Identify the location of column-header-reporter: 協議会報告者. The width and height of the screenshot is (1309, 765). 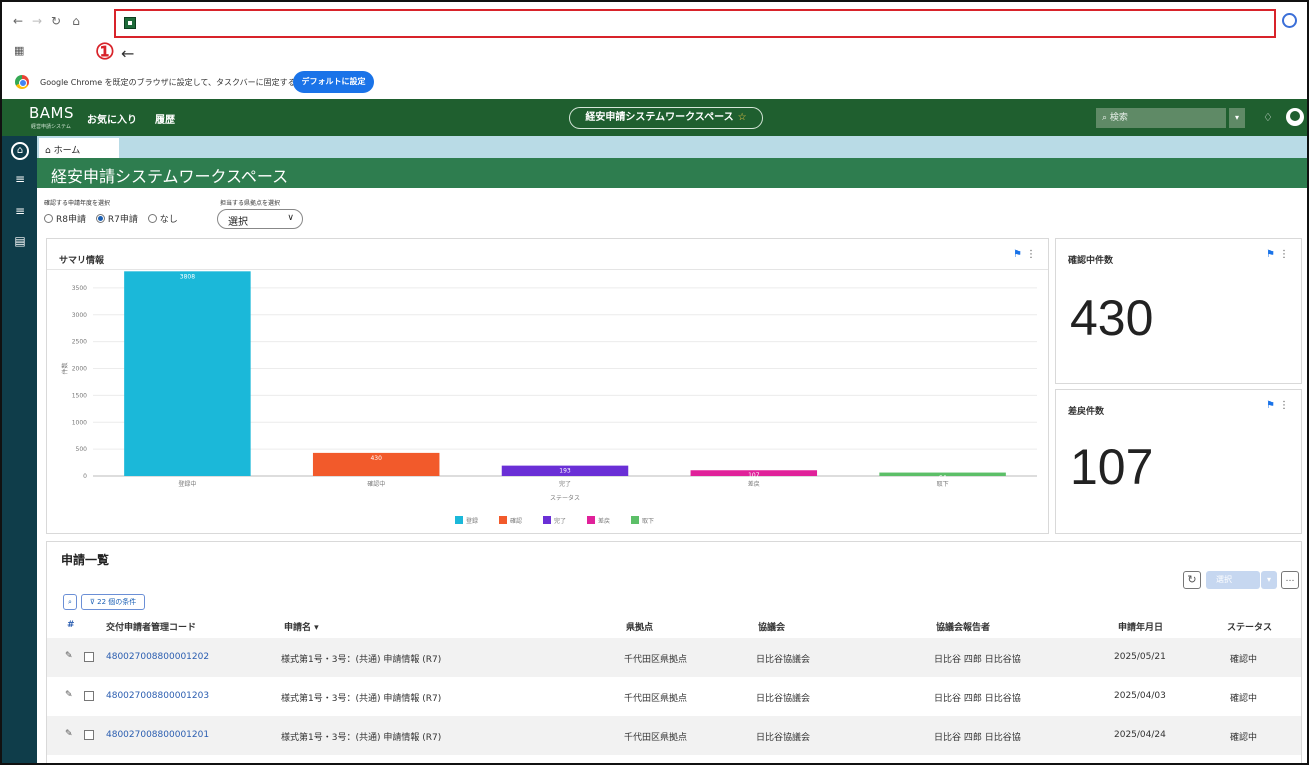
(963, 626).